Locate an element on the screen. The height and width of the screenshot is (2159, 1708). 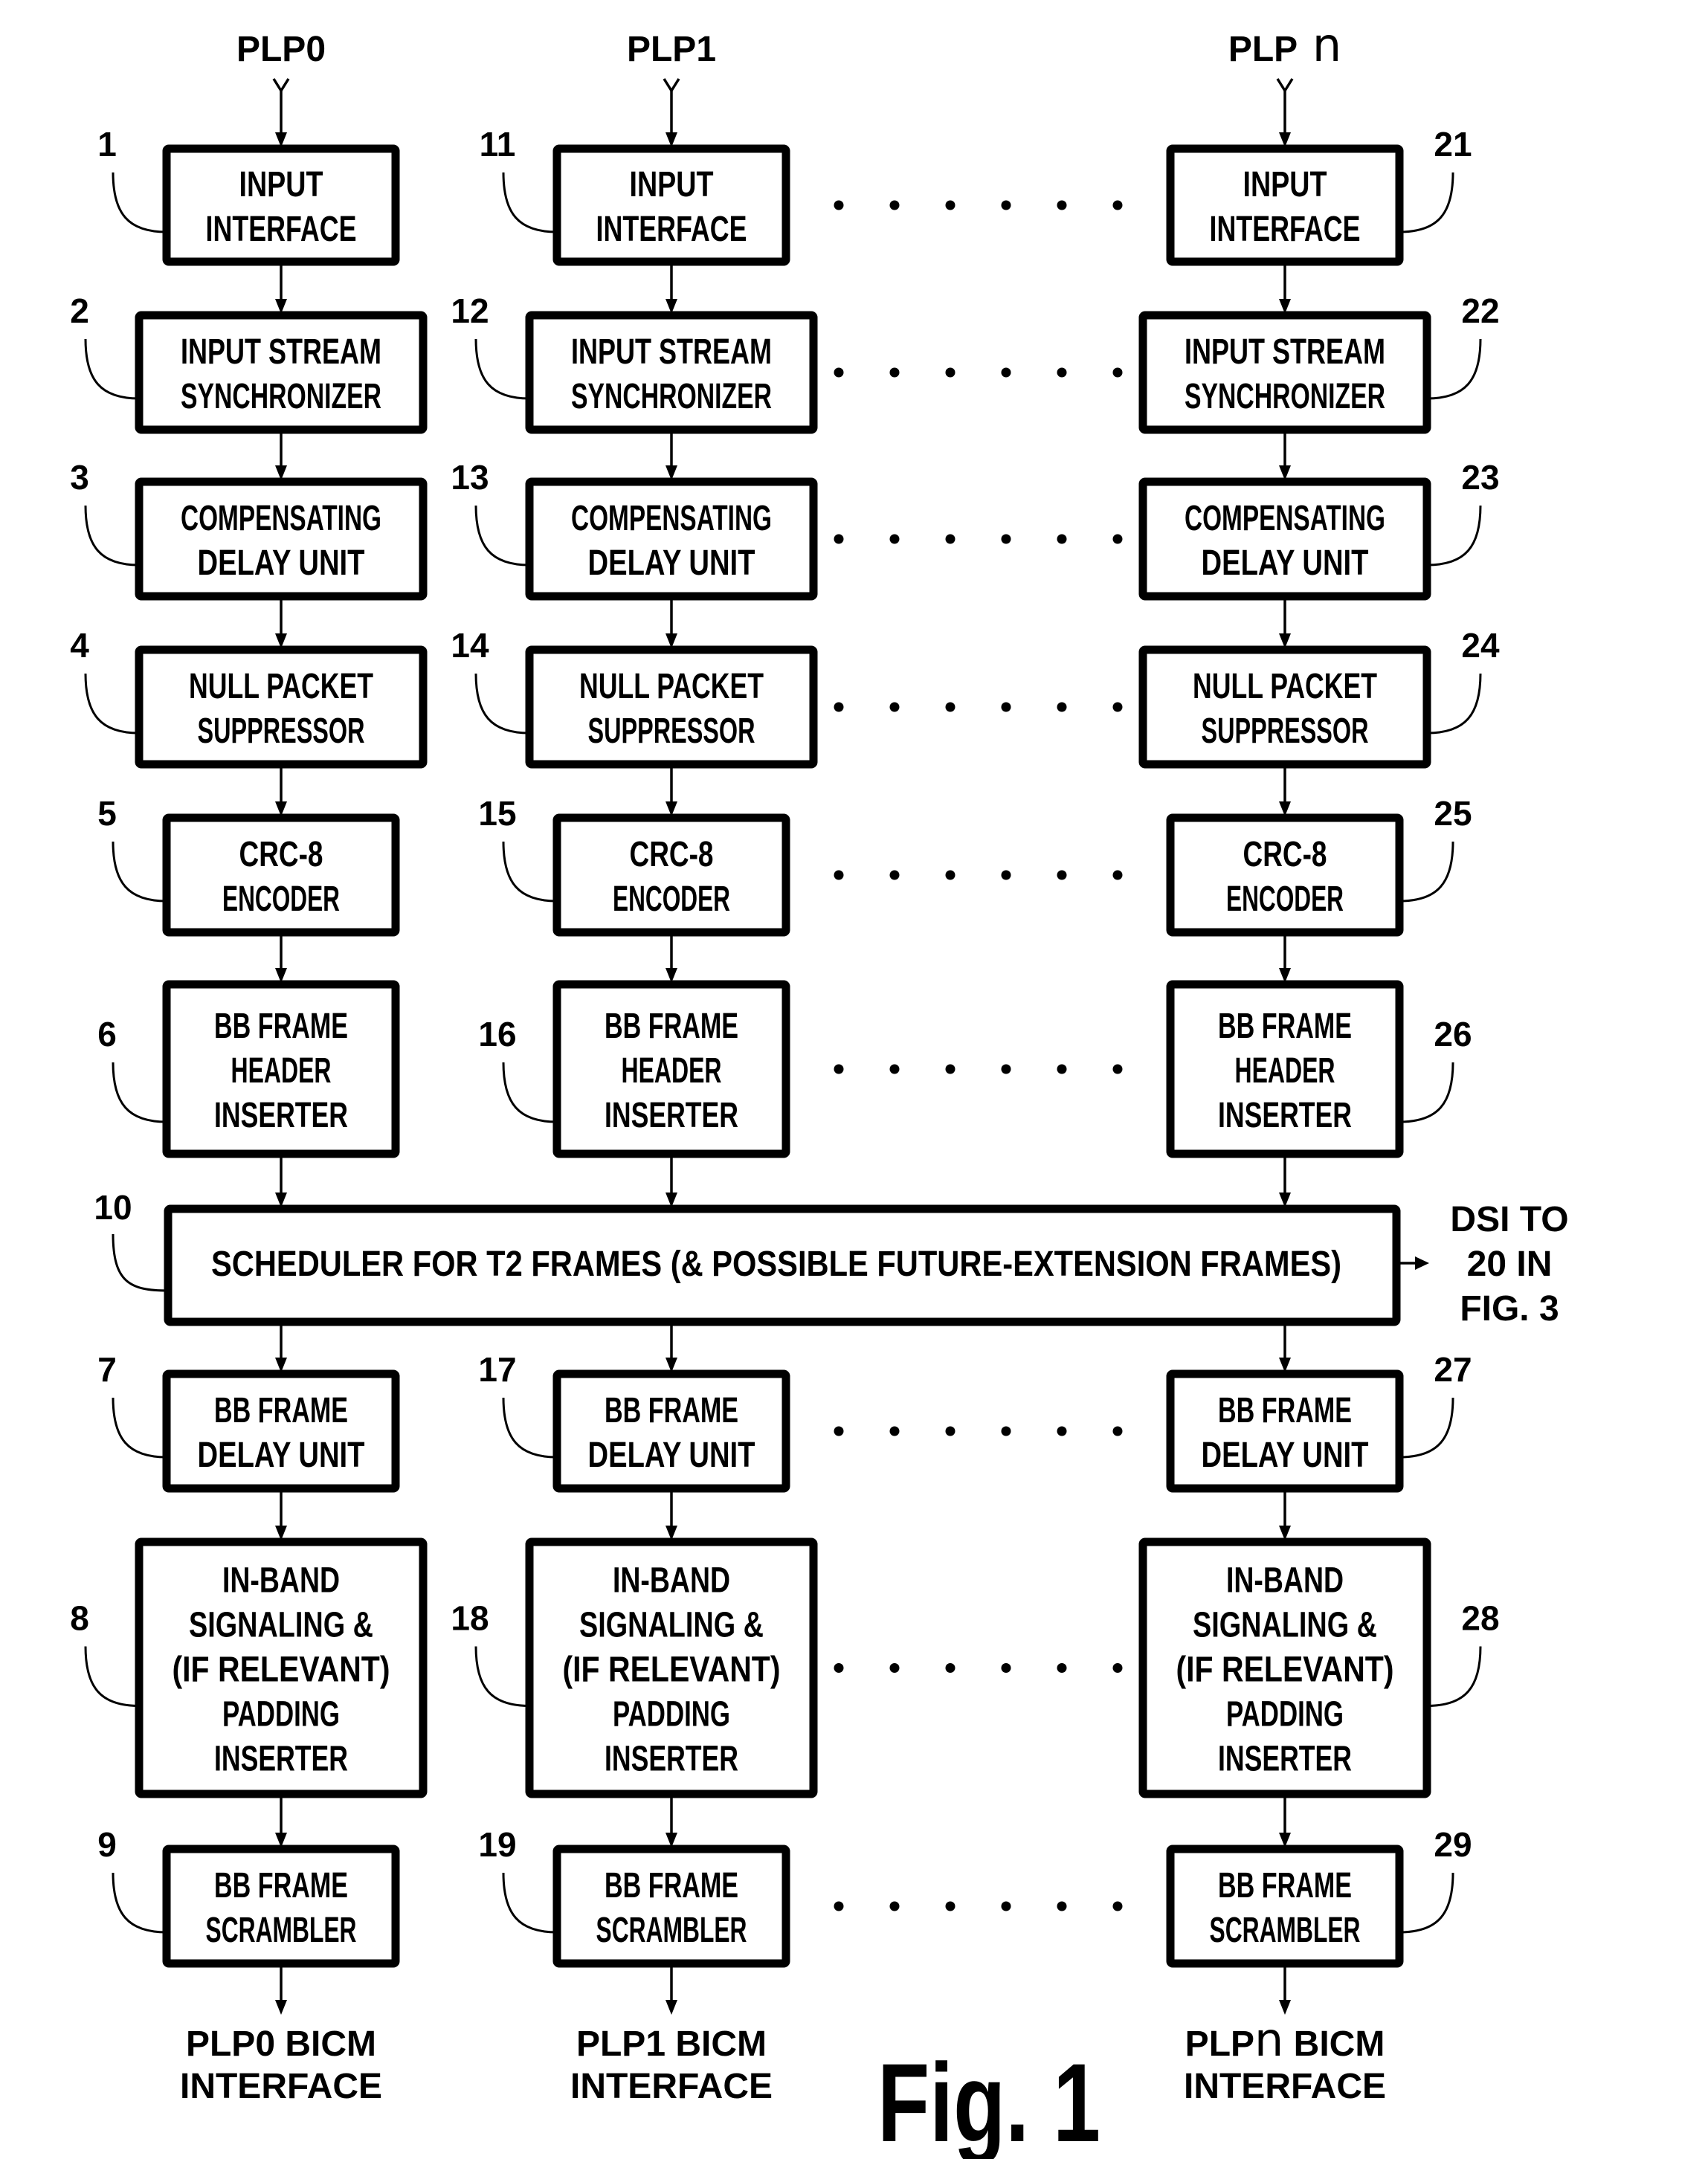
block-19-label-line: BB FRAME is located at coordinates (671, 1885).